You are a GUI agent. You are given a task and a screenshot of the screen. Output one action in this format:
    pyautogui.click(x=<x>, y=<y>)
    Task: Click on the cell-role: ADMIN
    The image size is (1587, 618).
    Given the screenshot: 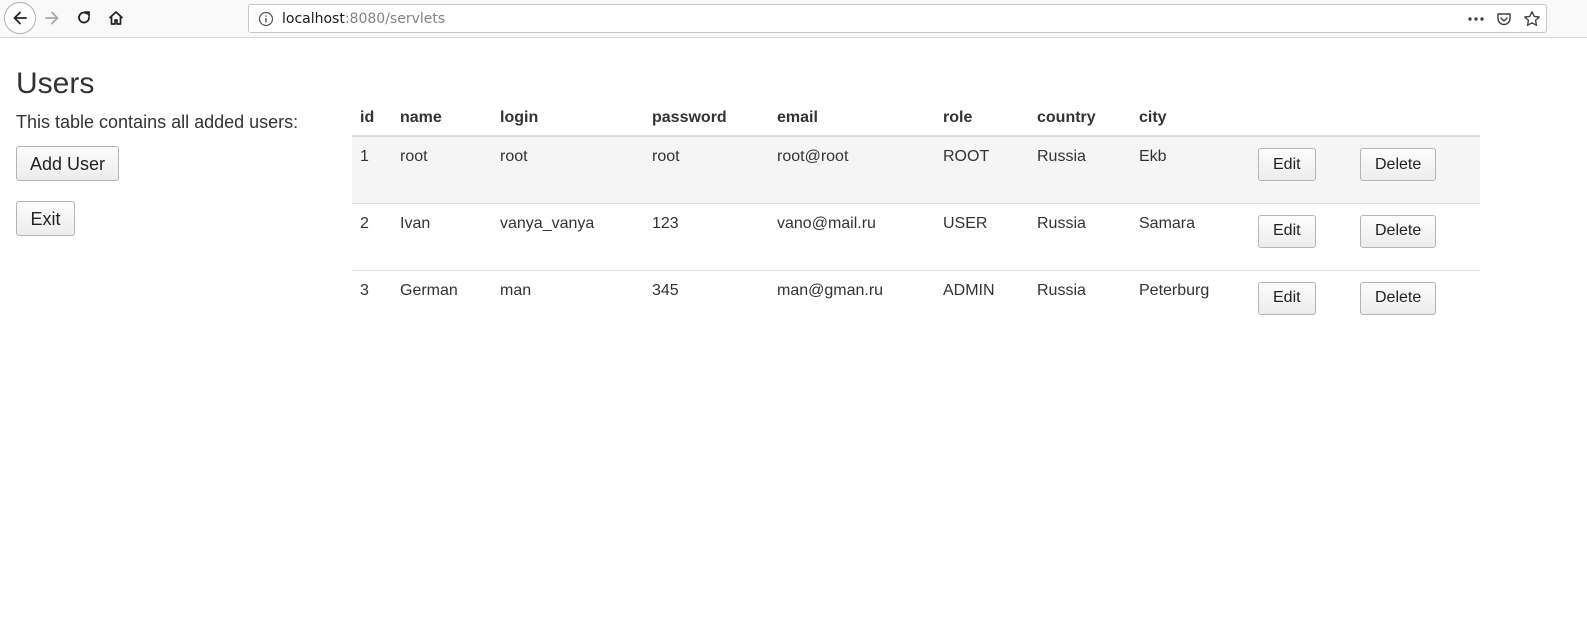 What is the action you would take?
    pyautogui.click(x=982, y=303)
    